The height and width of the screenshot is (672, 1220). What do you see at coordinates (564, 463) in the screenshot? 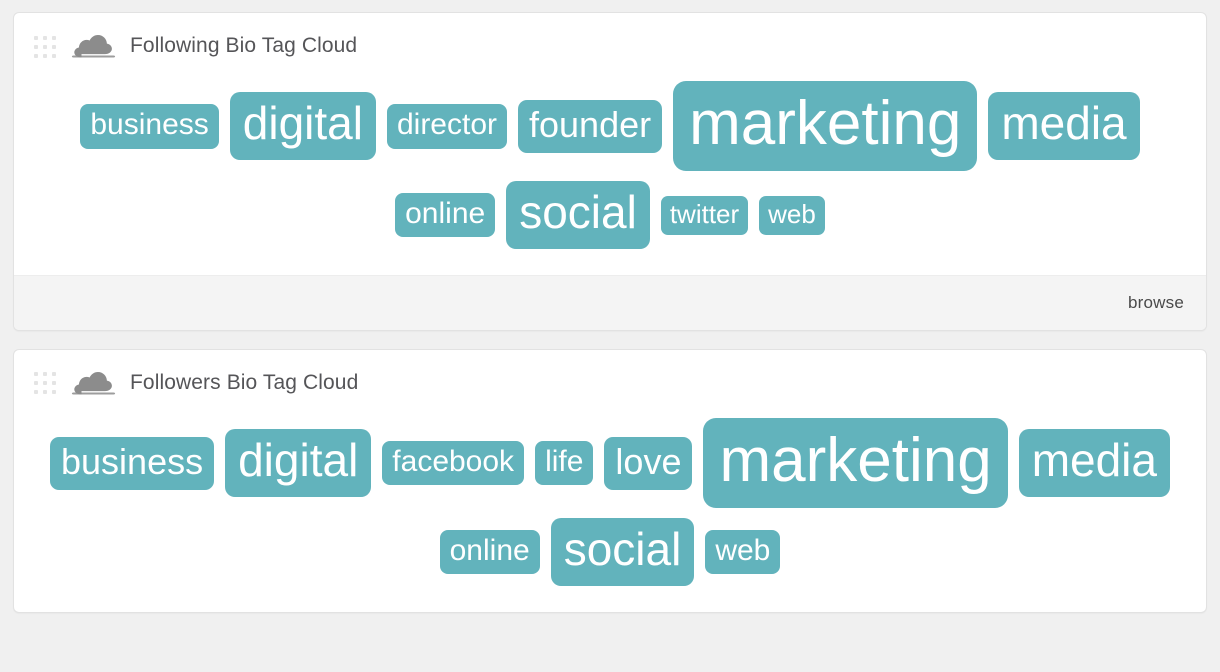
I see `tag-life: life` at bounding box center [564, 463].